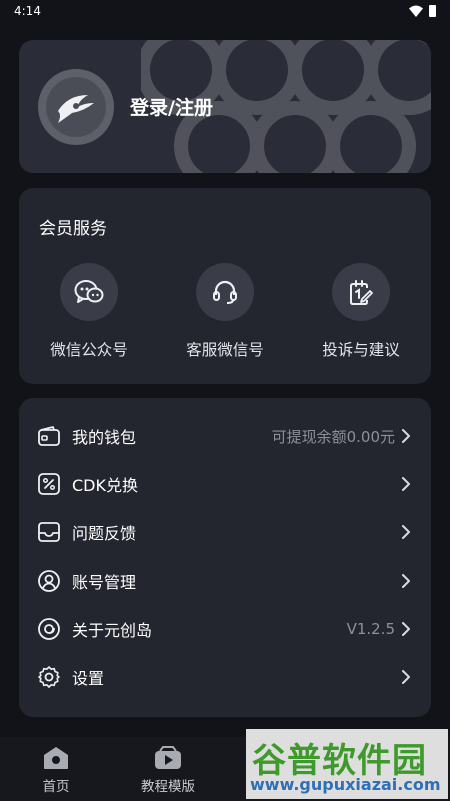  Describe the element at coordinates (171, 106) in the screenshot. I see `login-register-link: 登录/注册` at that location.